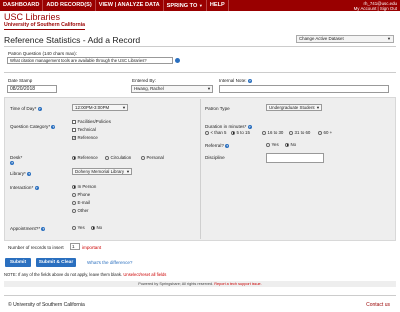 The image size is (400, 312). I want to click on search-icon, so click(177, 60).